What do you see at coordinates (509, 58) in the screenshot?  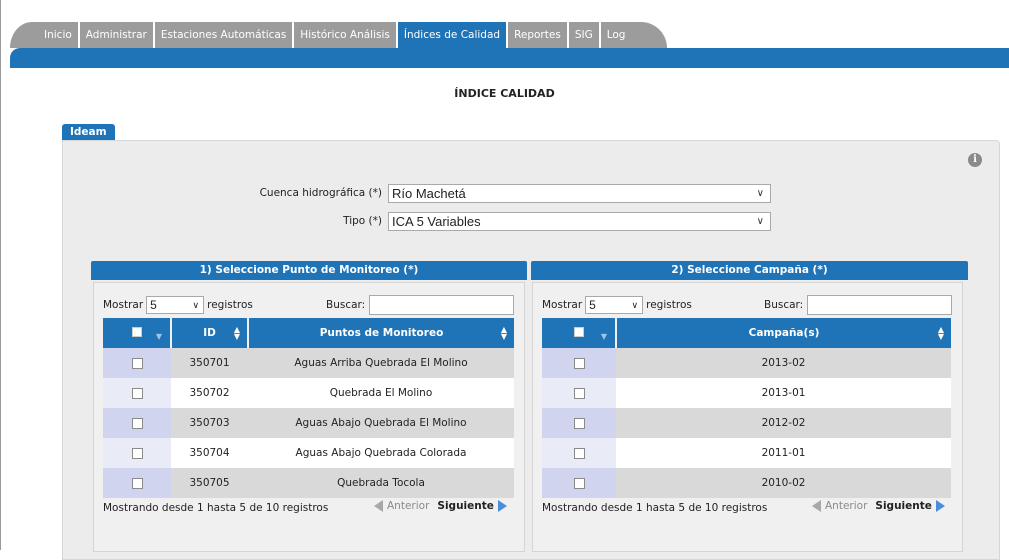 I see `nav-bar` at bounding box center [509, 58].